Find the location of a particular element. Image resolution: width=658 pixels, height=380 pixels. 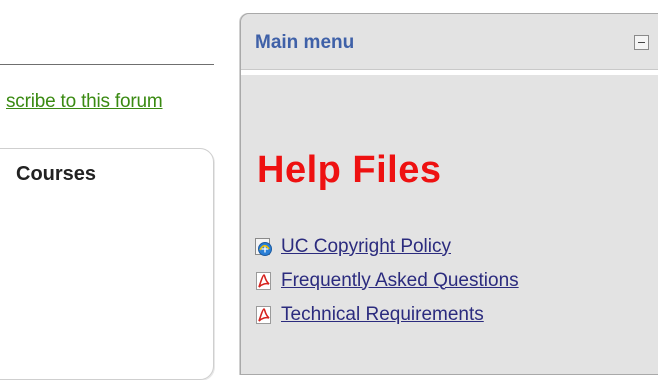

faq-link: Frequently Asked Questions is located at coordinates (400, 281).